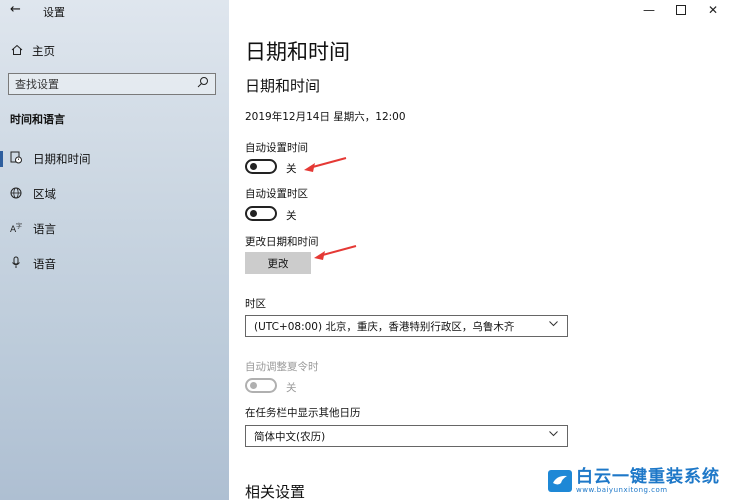 Image resolution: width=729 pixels, height=500 pixels. Describe the element at coordinates (713, 10) in the screenshot. I see `close-icon: ✕` at that location.